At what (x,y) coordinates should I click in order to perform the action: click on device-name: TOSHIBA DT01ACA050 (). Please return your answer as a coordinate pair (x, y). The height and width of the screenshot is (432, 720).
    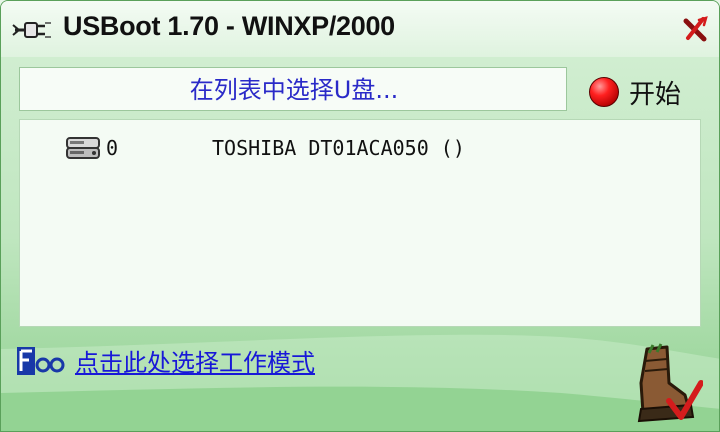
    Looking at the image, I should click on (338, 148).